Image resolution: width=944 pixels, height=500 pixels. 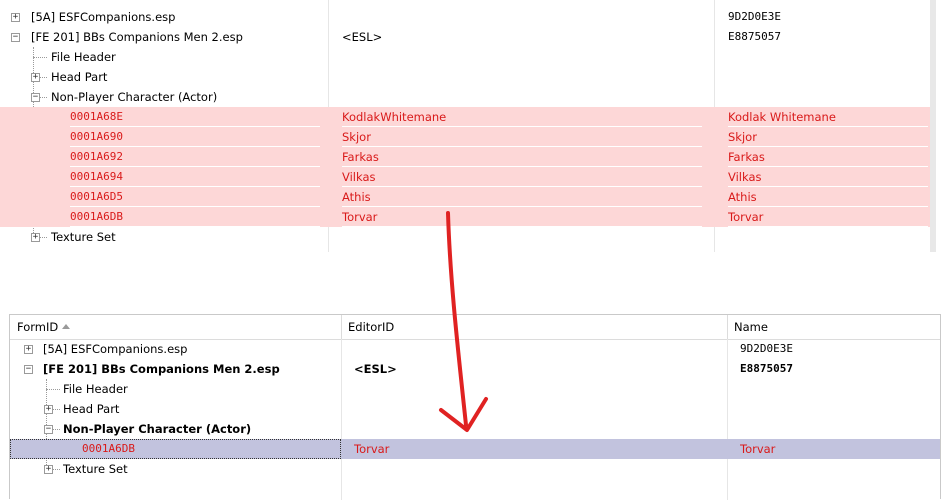 I want to click on annotation-arrow, so click(x=463, y=321).